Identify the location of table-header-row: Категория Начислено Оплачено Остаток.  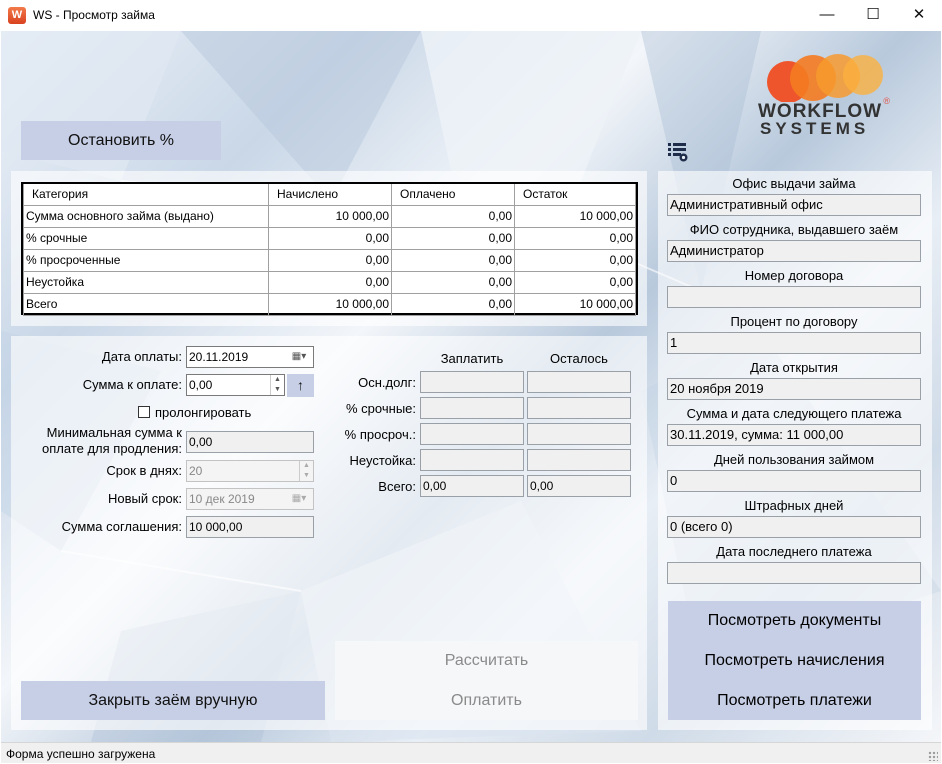
(329, 195).